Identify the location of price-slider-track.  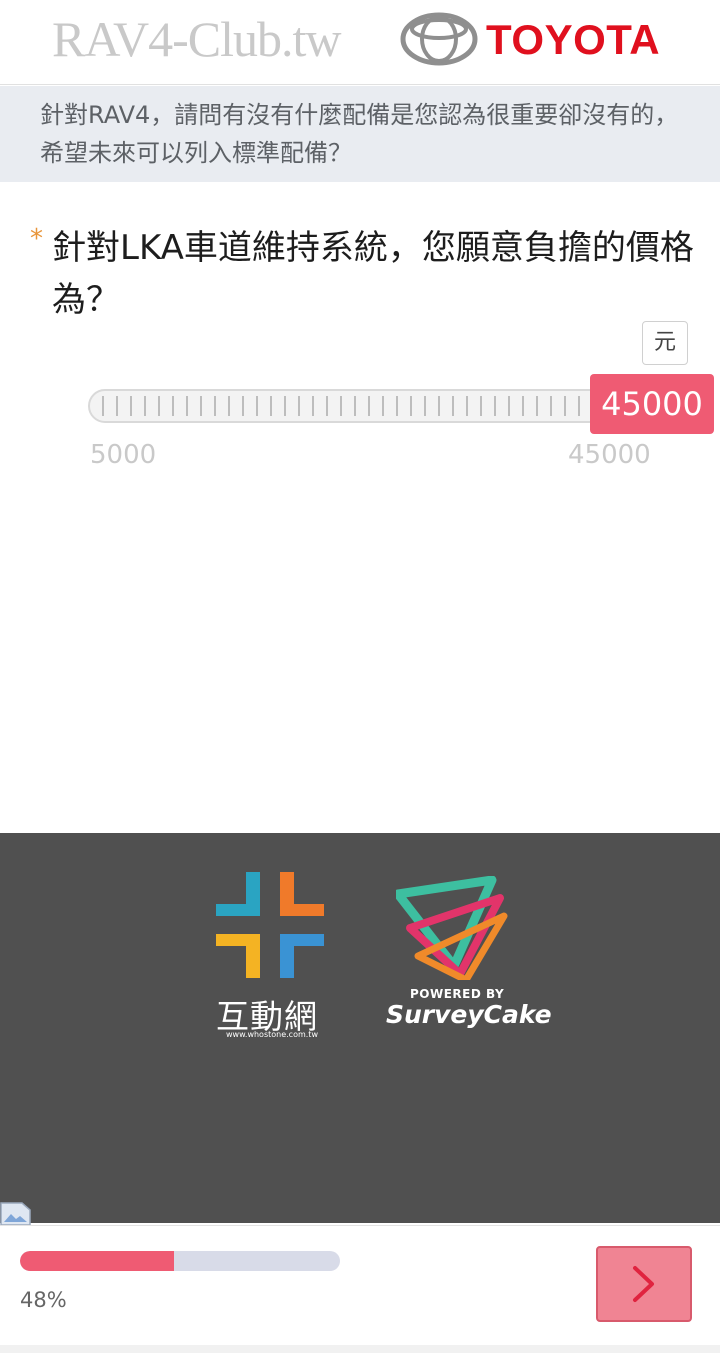
(368, 406).